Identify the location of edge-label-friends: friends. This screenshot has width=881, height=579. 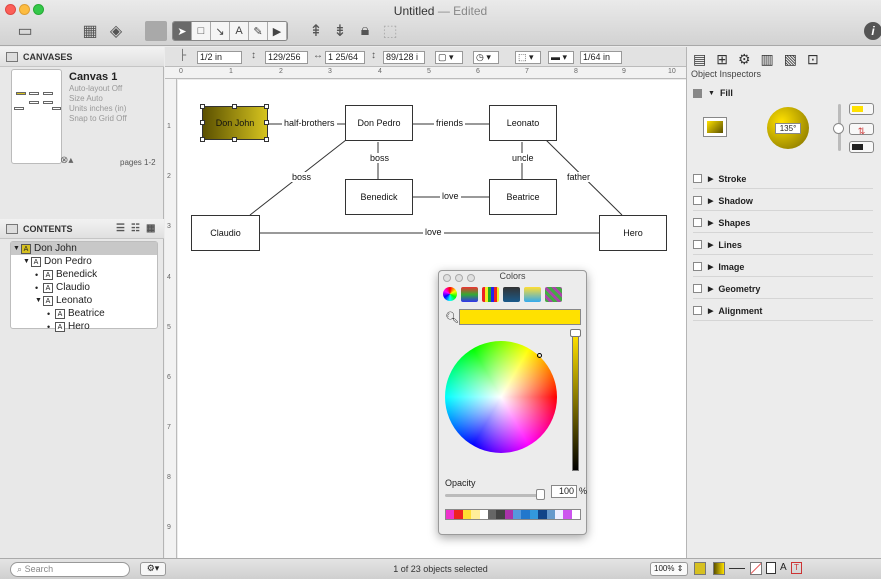
(450, 123).